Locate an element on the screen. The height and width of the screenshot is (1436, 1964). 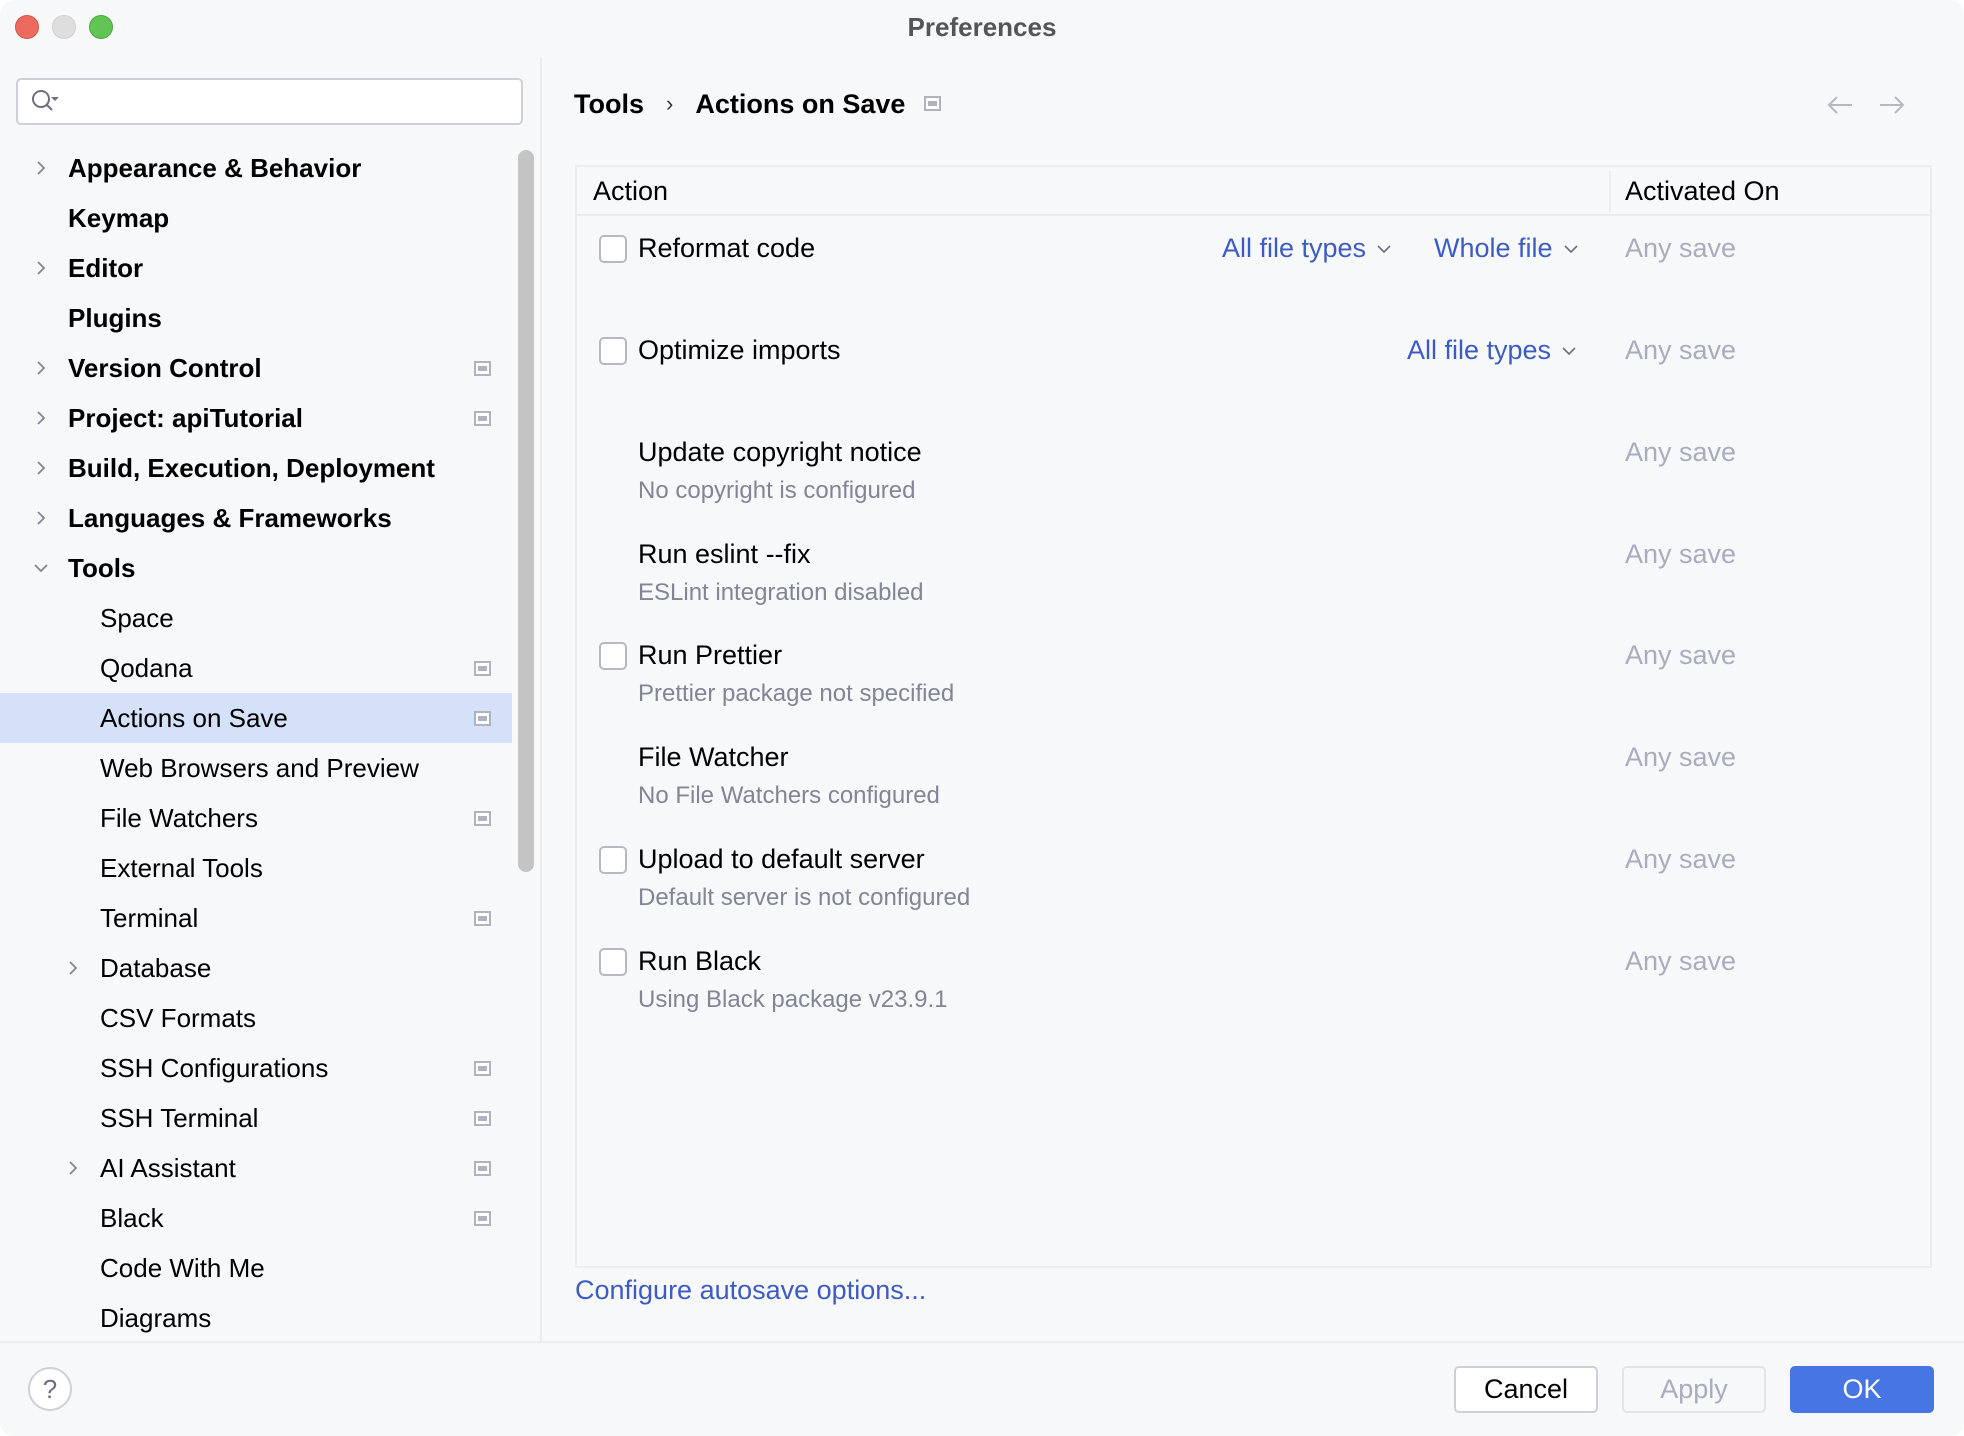
sidebar-item-tools: Tools is located at coordinates (256, 568).